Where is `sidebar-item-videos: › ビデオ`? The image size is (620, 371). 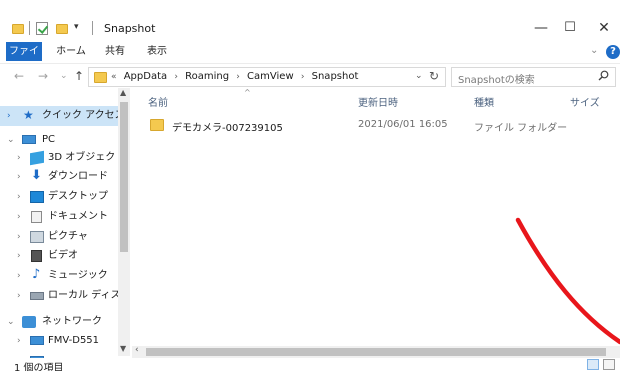
sidebar-item-videos: › ビデオ is located at coordinates (60, 256).